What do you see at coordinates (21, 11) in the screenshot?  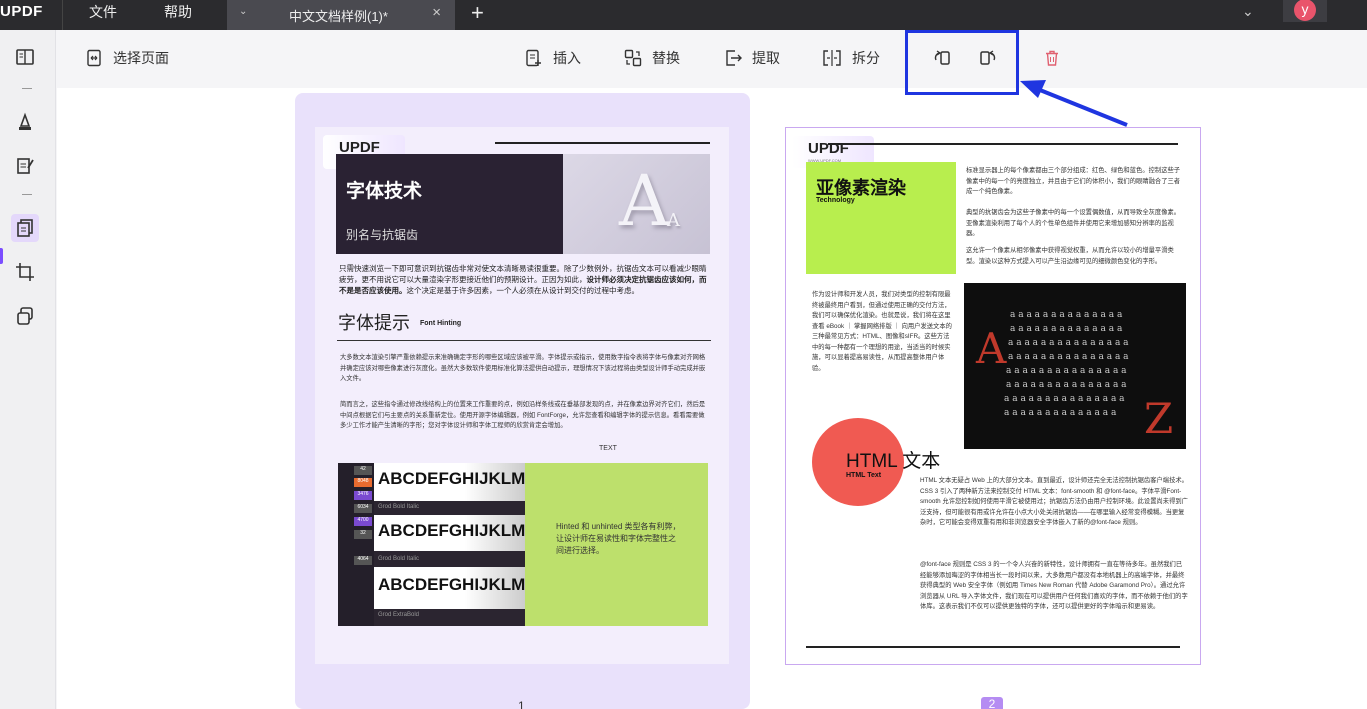 I see `app-logo: UPDF` at bounding box center [21, 11].